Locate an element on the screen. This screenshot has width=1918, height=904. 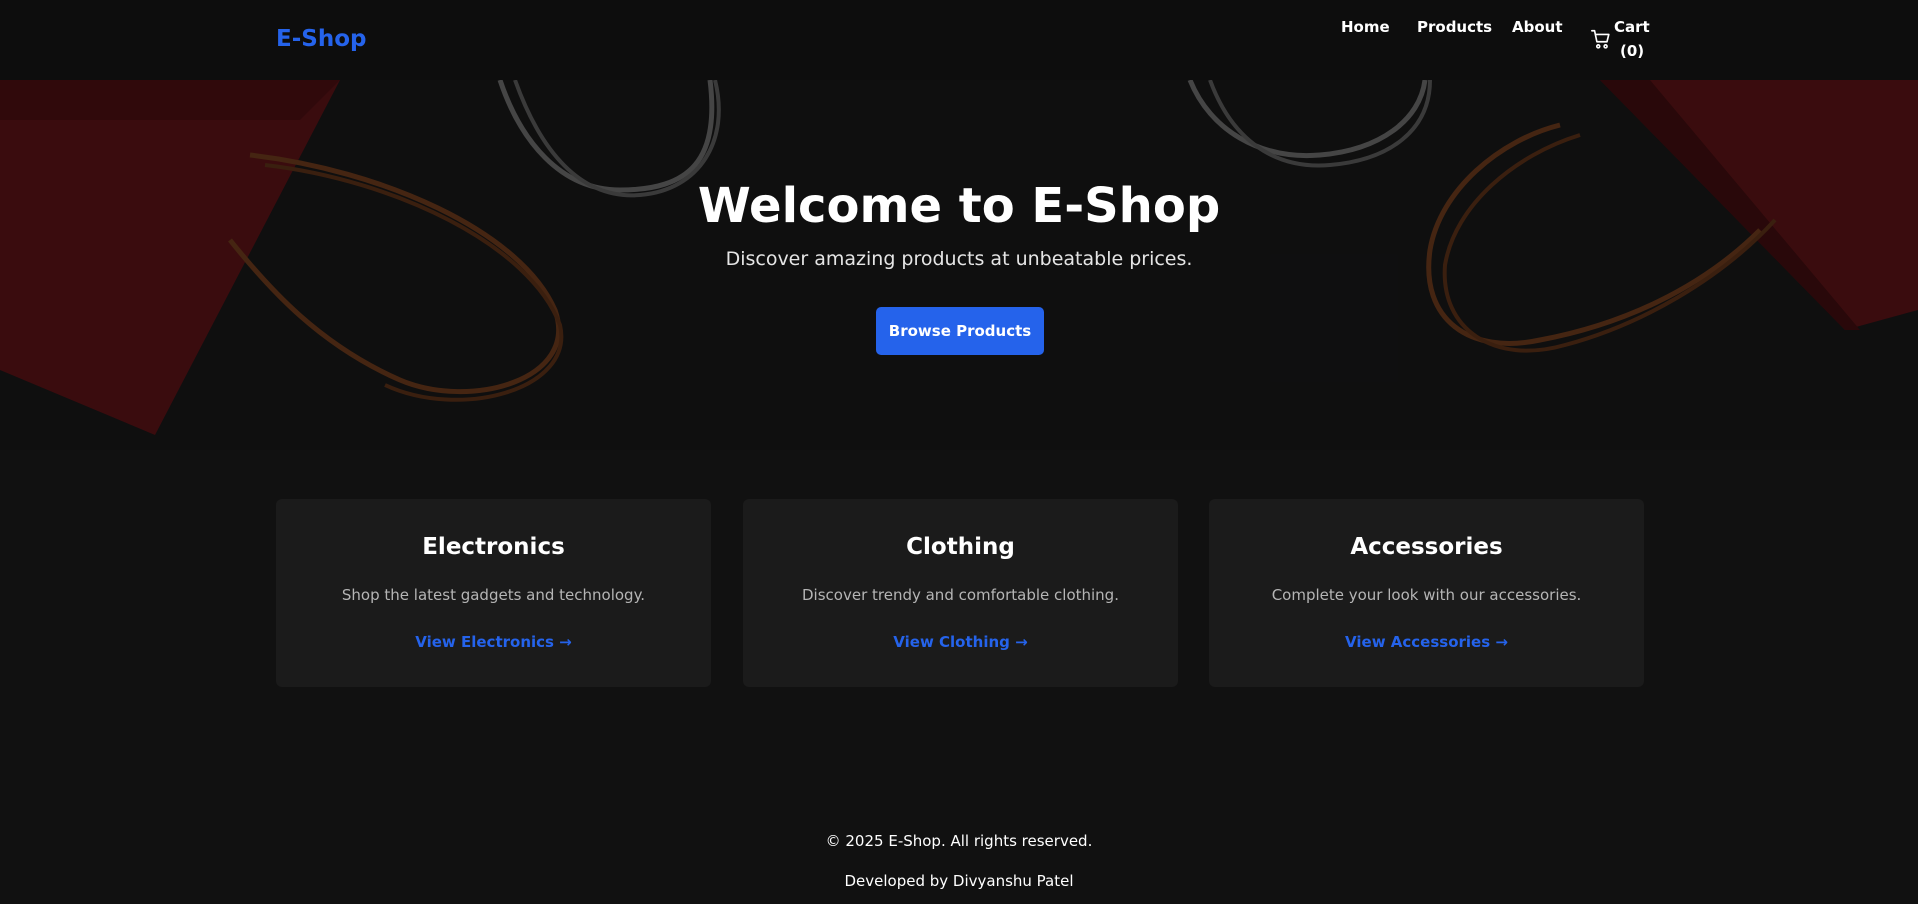
cart-count: (0) is located at coordinates (1632, 51).